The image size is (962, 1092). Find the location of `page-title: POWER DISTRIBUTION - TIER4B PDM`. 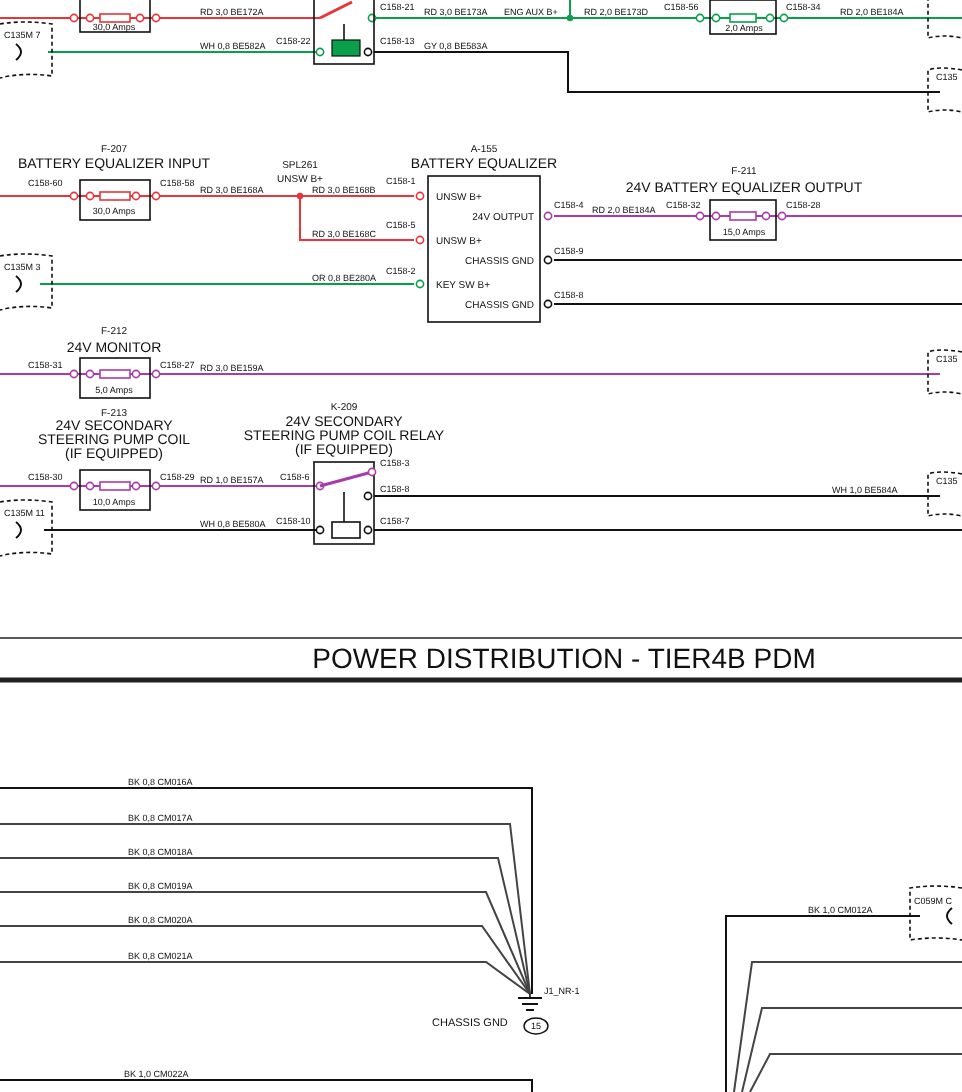

page-title: POWER DISTRIBUTION - TIER4B PDM is located at coordinates (564, 658).